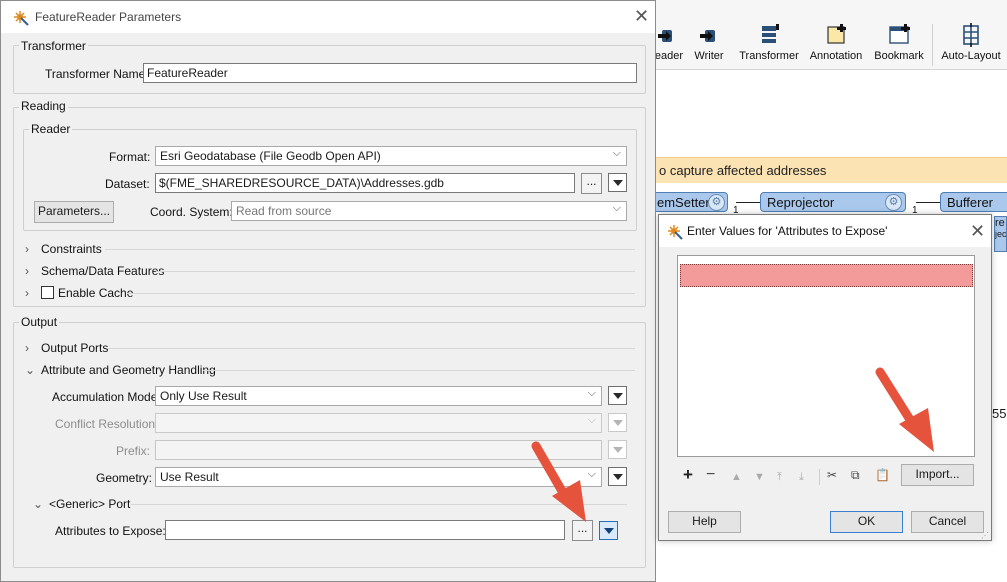  Describe the element at coordinates (124, 478) in the screenshot. I see `geometry-label: Geometry:` at that location.